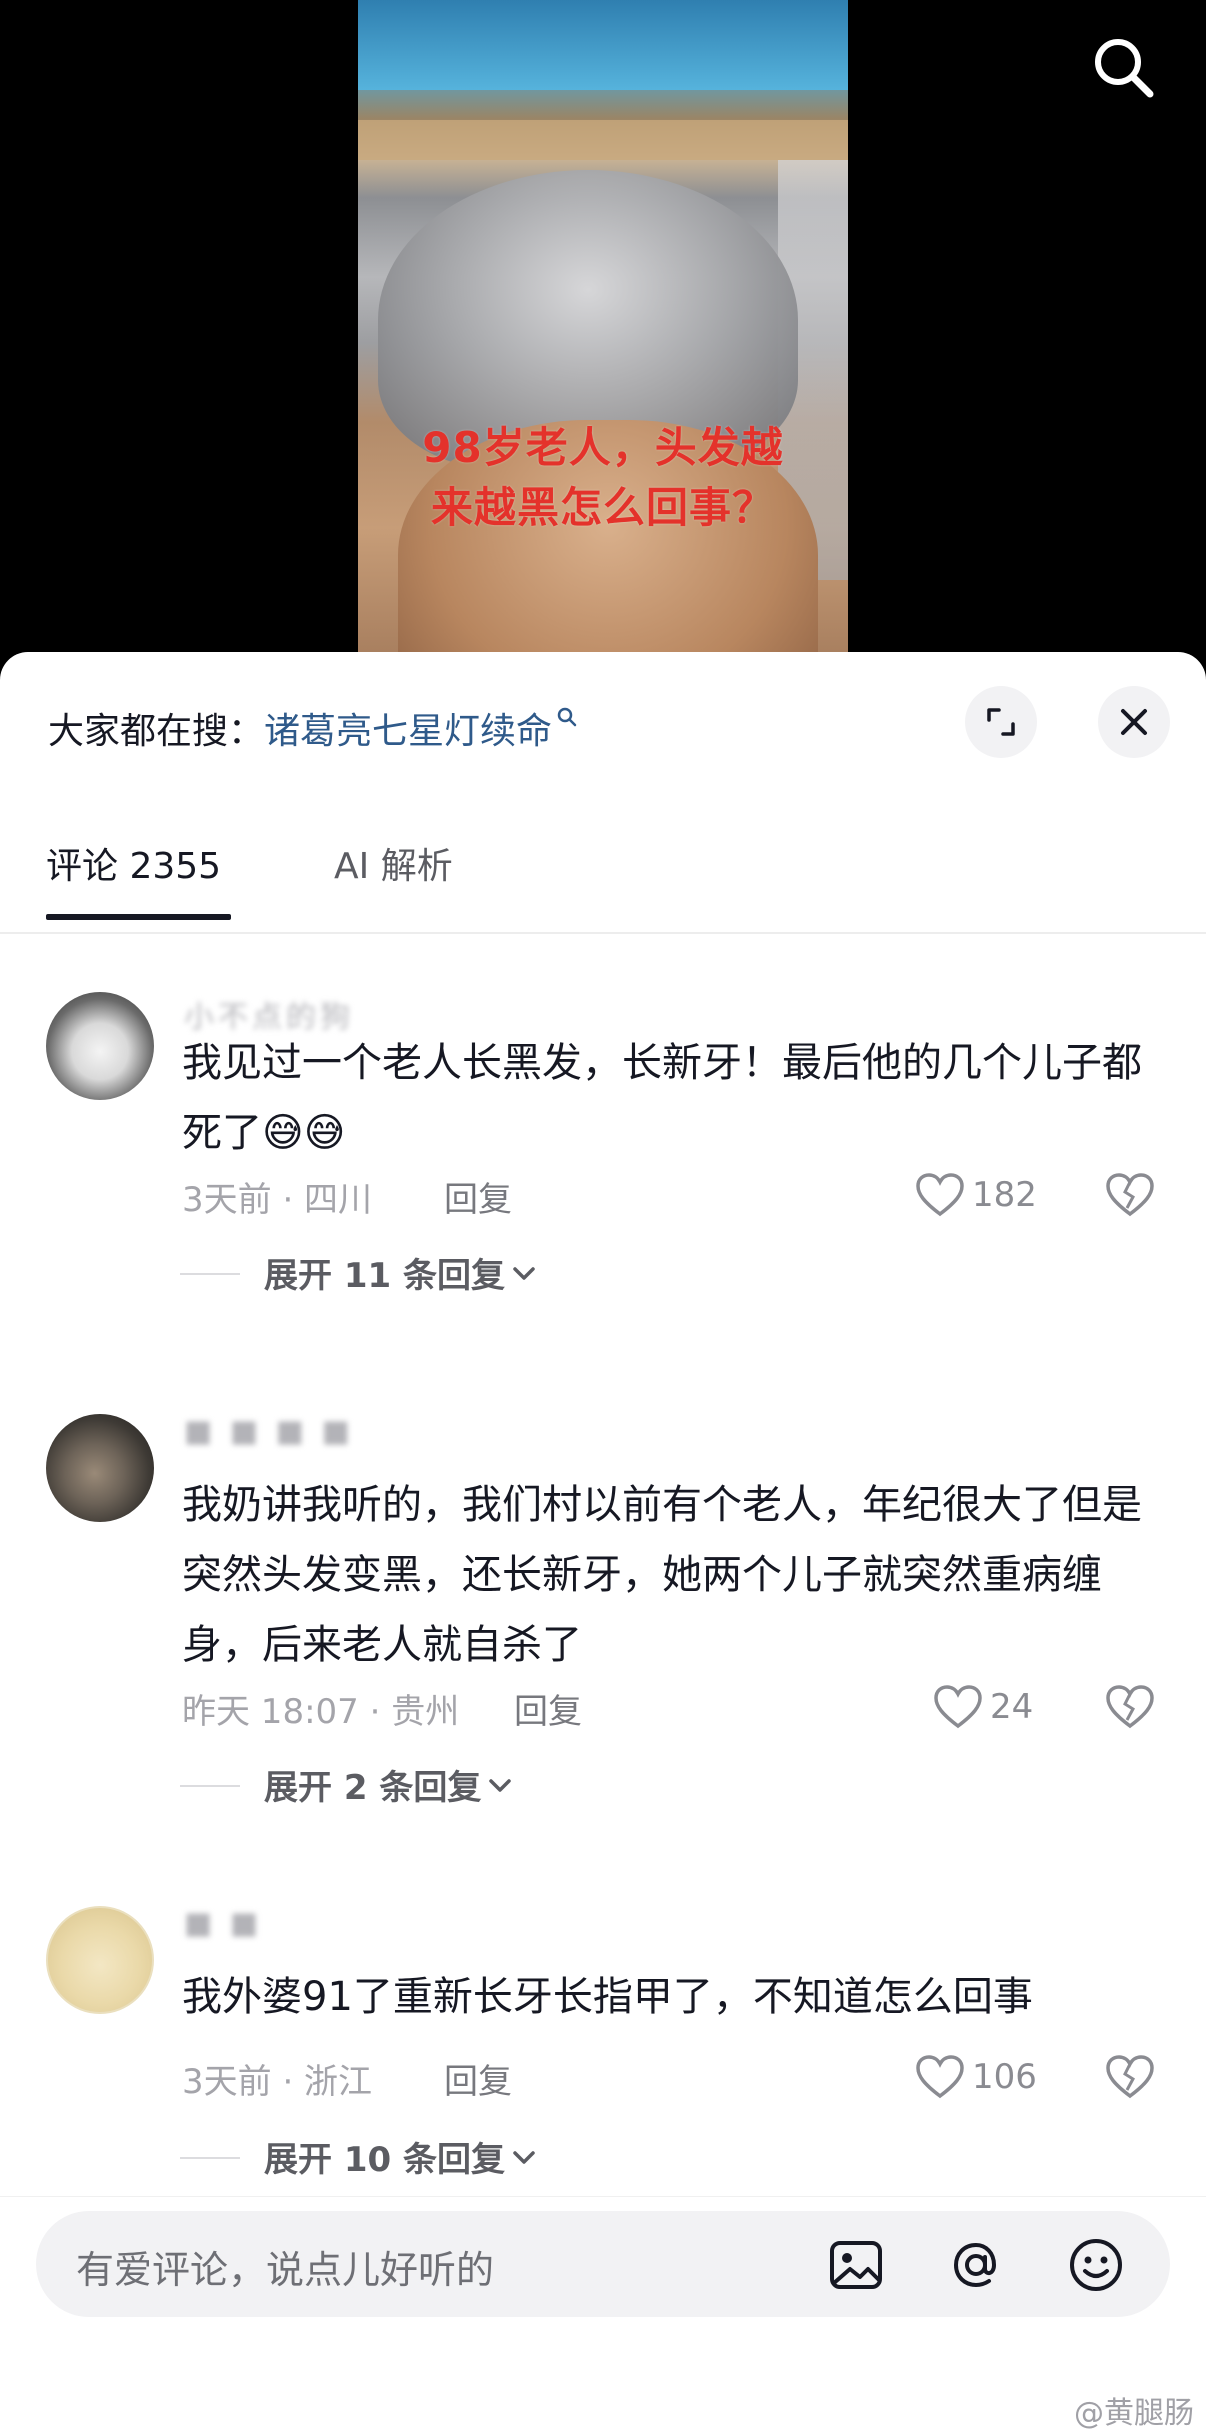  I want to click on expand-replies-button: 展开 10 条回复, so click(358, 2156).